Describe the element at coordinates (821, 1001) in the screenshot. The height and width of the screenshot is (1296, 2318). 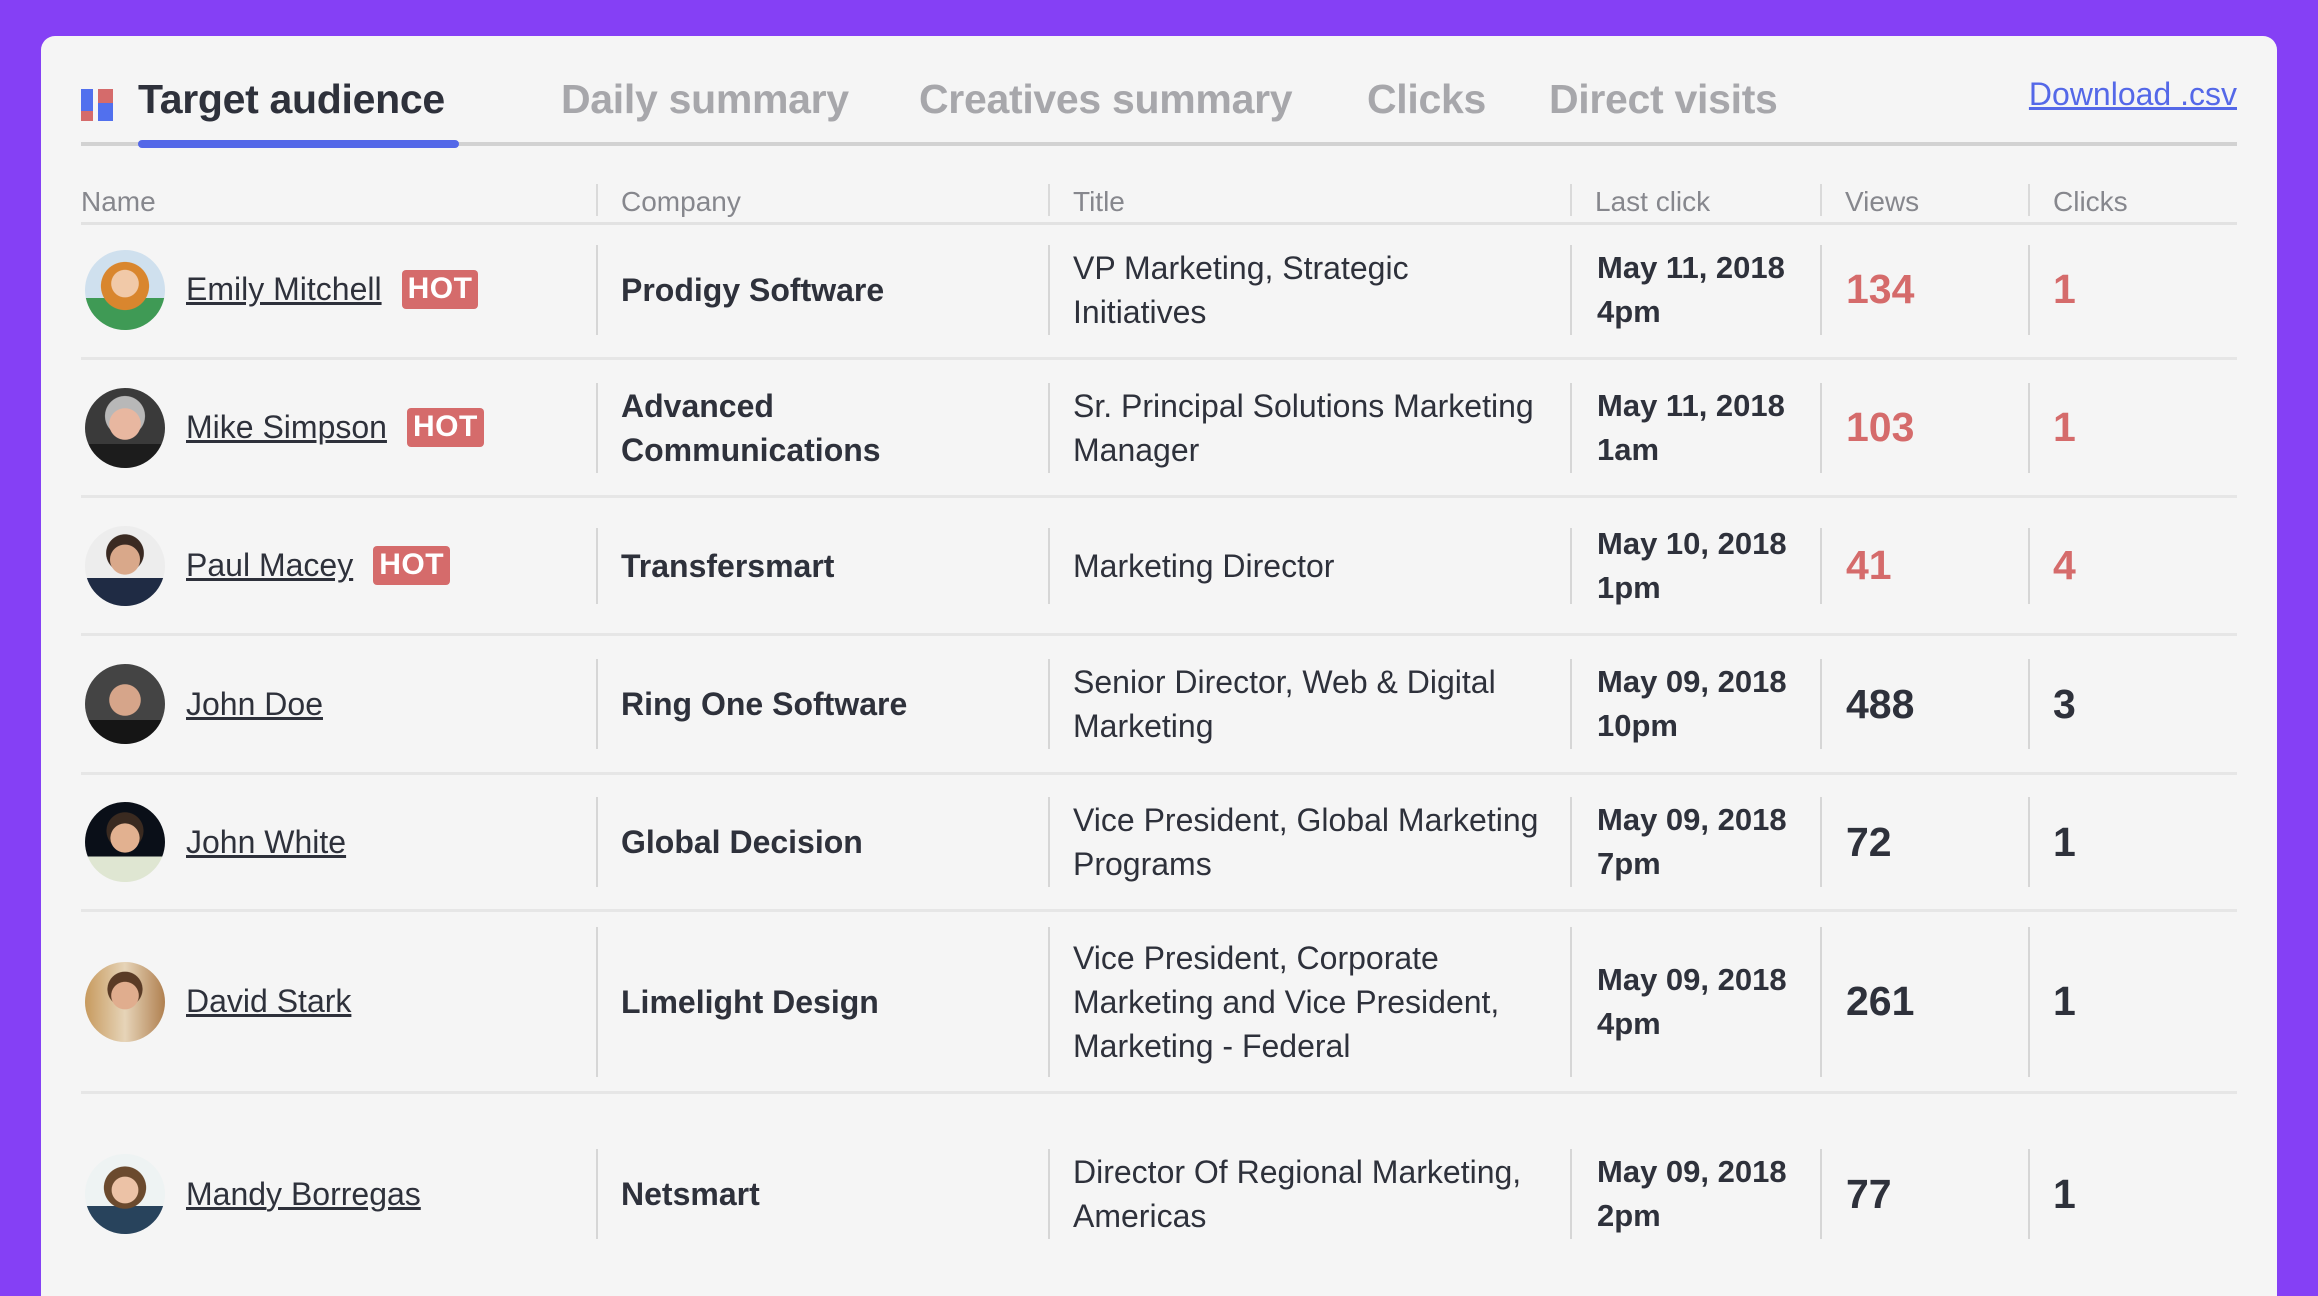
I see `company-cell: Limelight Design` at that location.